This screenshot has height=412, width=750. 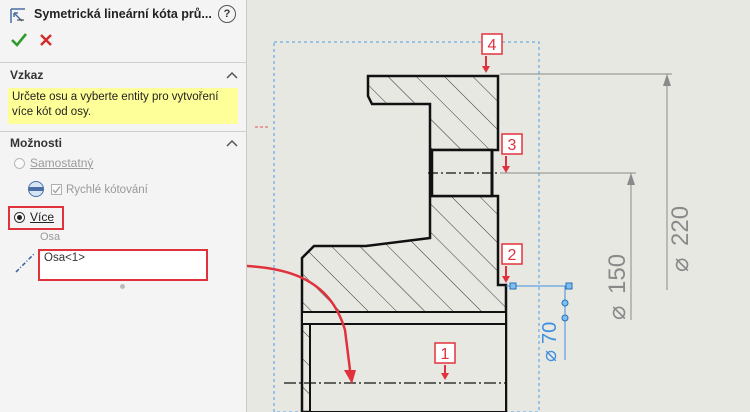 I want to click on marker-4-label: 4, so click(x=492, y=45).